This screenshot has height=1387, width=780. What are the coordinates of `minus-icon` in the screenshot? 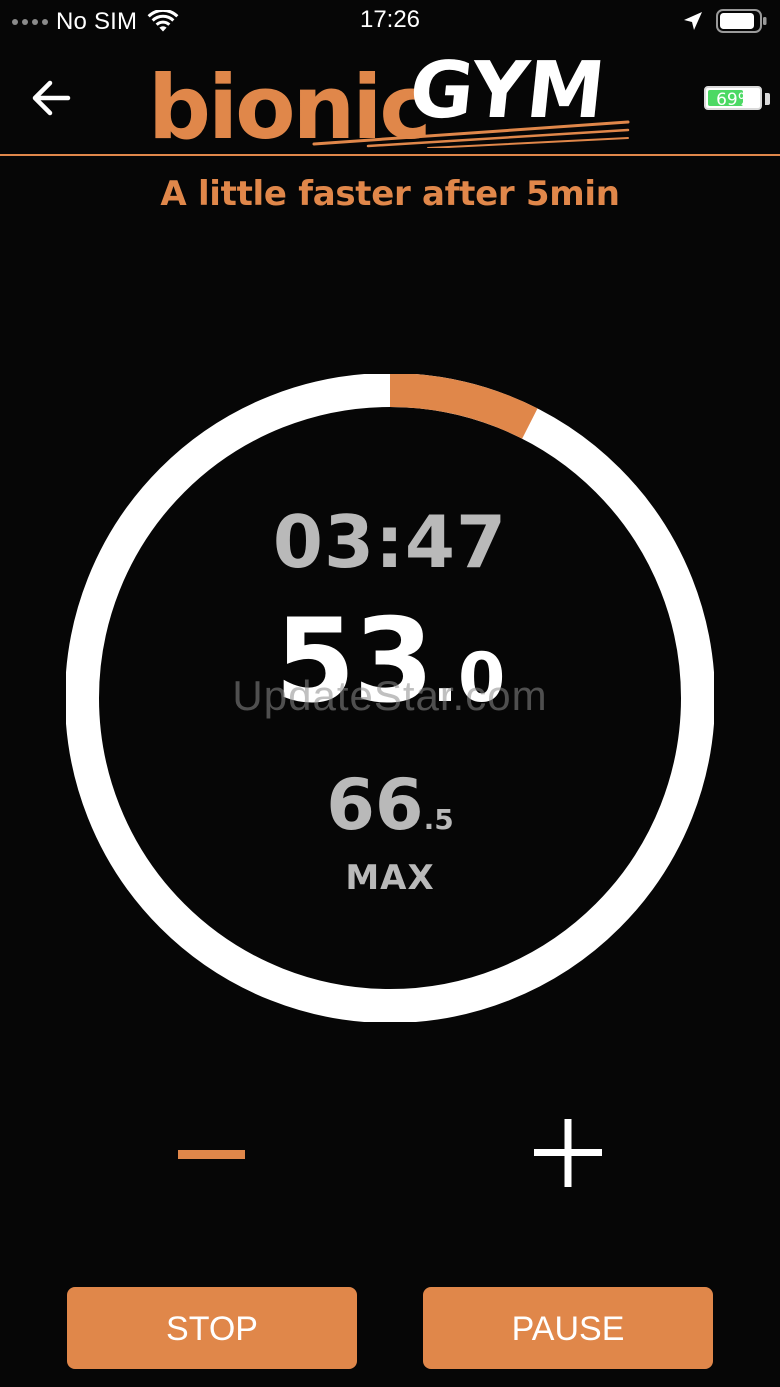 It's located at (212, 1155).